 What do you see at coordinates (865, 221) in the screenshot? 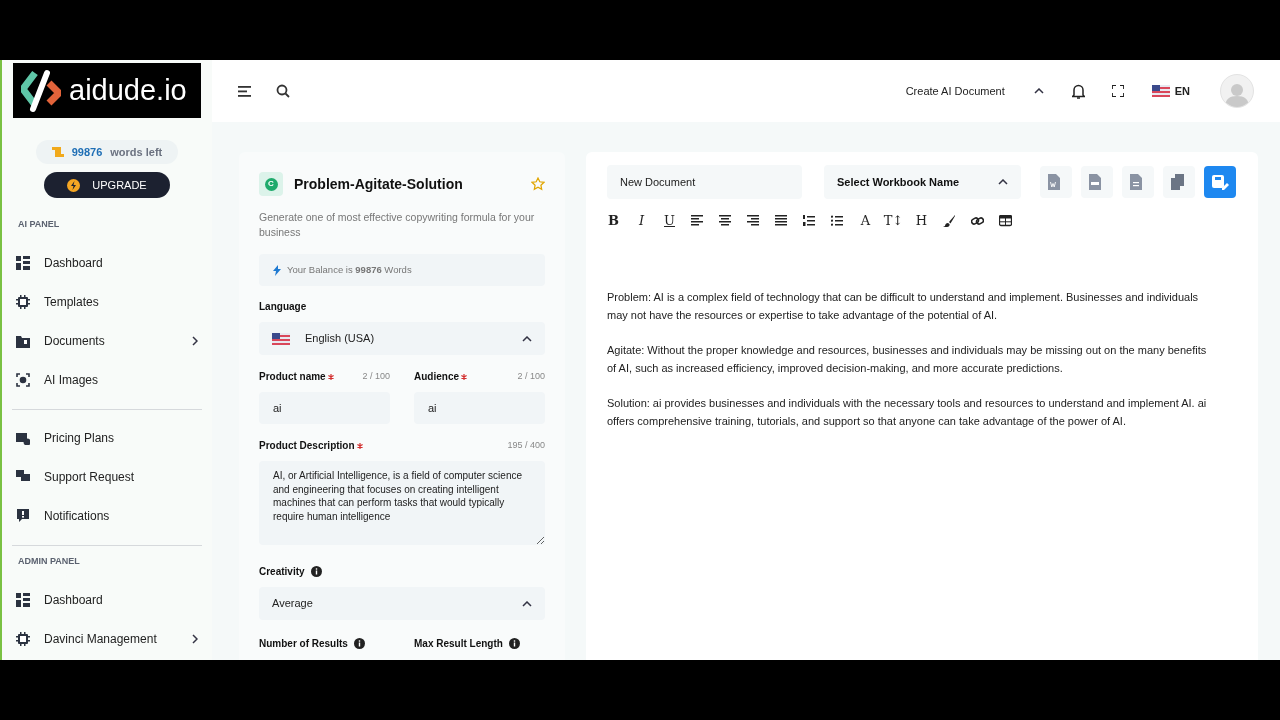
I see `format-button: A` at bounding box center [865, 221].